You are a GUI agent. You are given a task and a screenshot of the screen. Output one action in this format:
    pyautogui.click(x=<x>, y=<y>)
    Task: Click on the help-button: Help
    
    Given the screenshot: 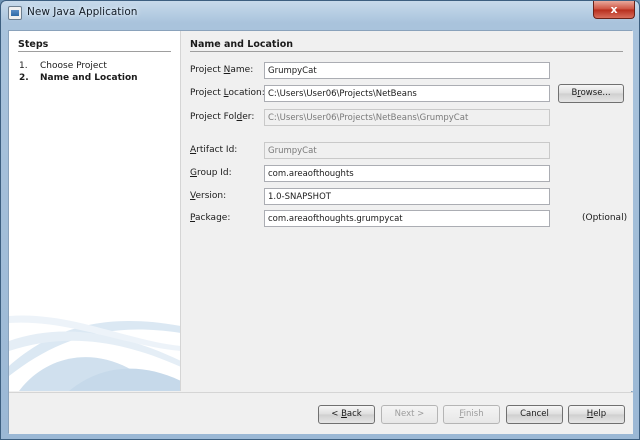 What is the action you would take?
    pyautogui.click(x=596, y=414)
    